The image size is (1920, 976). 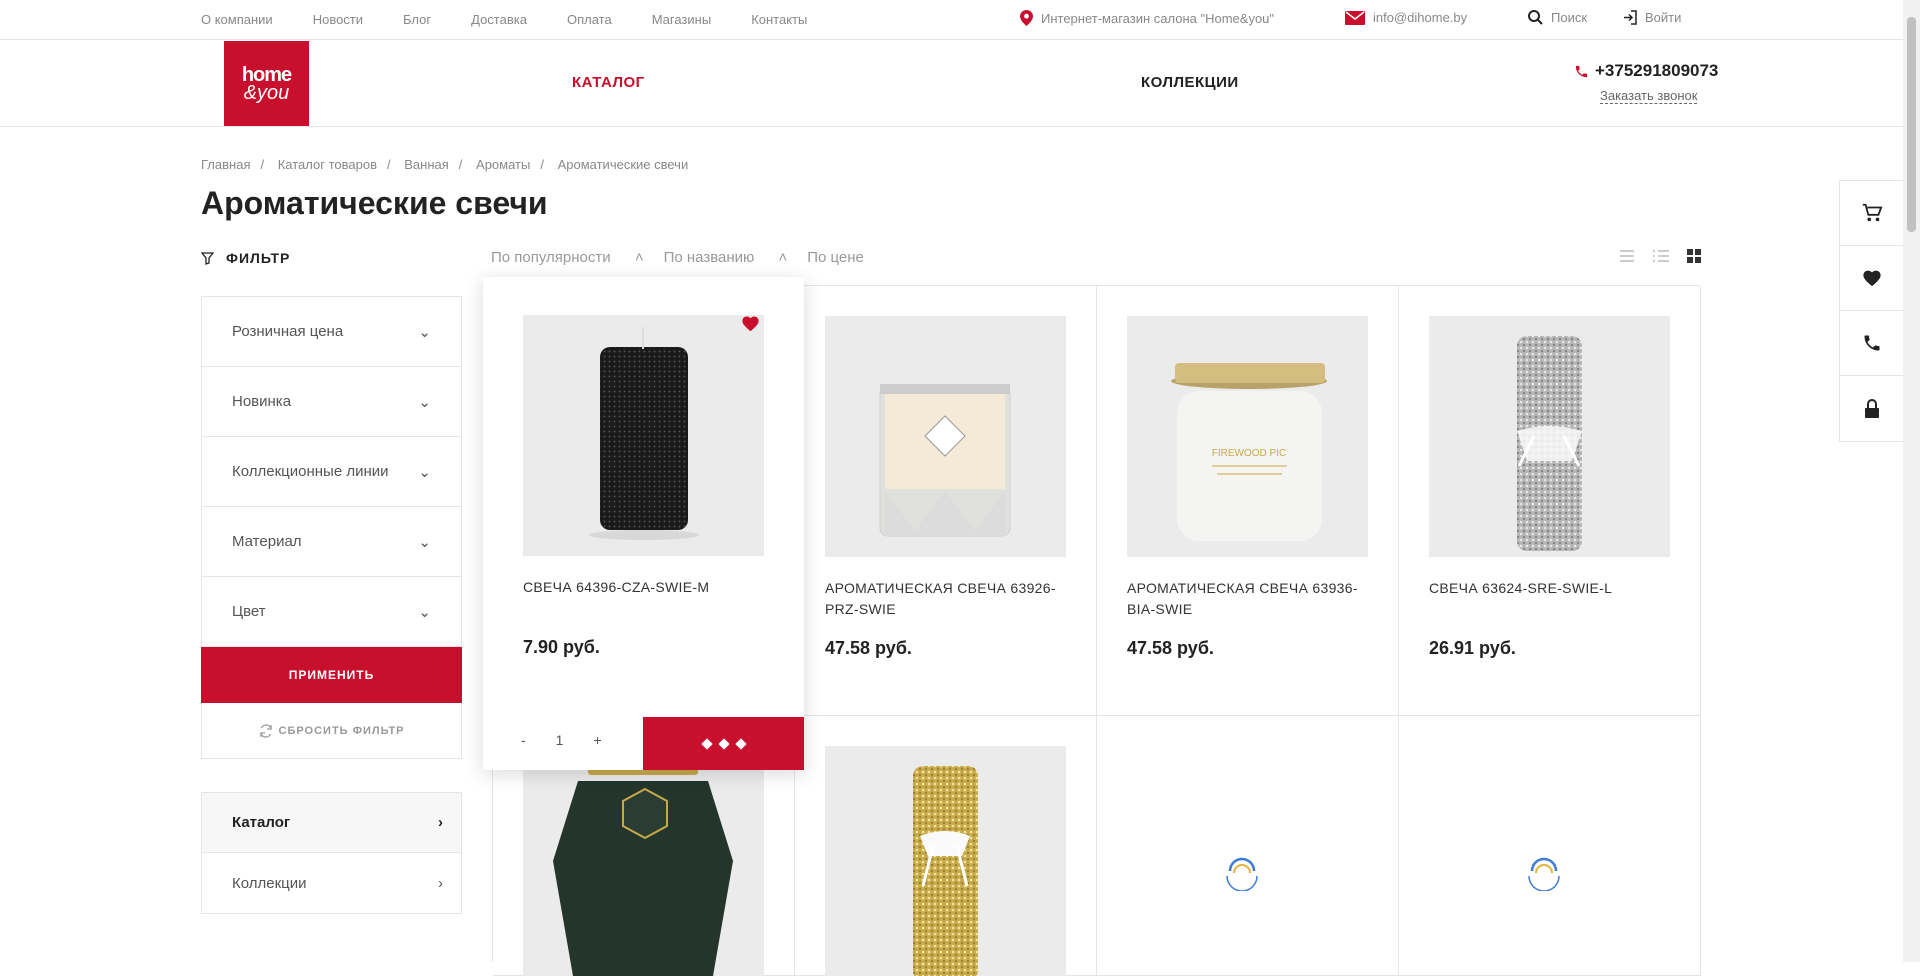 I want to click on detail-list-icon, so click(x=1661, y=256).